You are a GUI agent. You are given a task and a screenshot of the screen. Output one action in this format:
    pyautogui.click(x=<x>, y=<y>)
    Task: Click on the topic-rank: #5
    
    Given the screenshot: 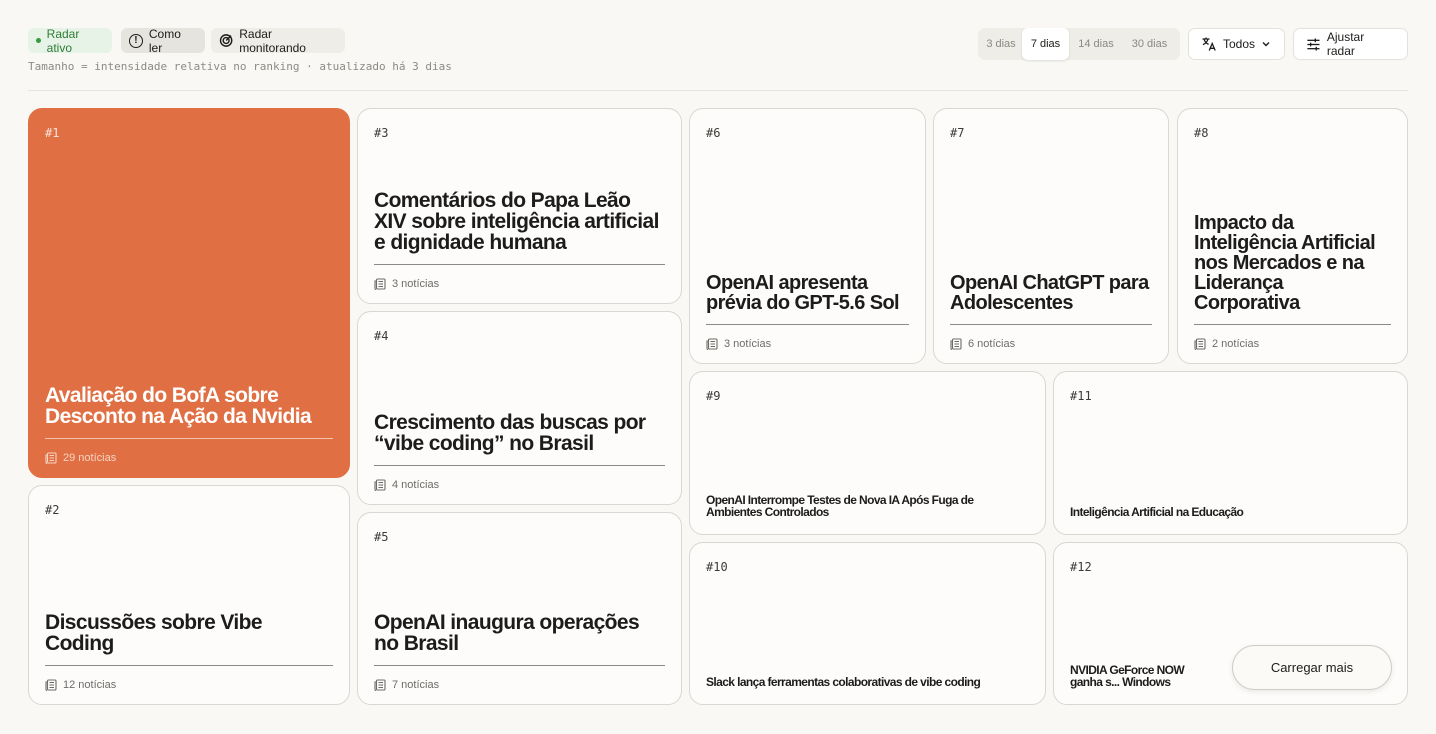 What is the action you would take?
    pyautogui.click(x=381, y=537)
    